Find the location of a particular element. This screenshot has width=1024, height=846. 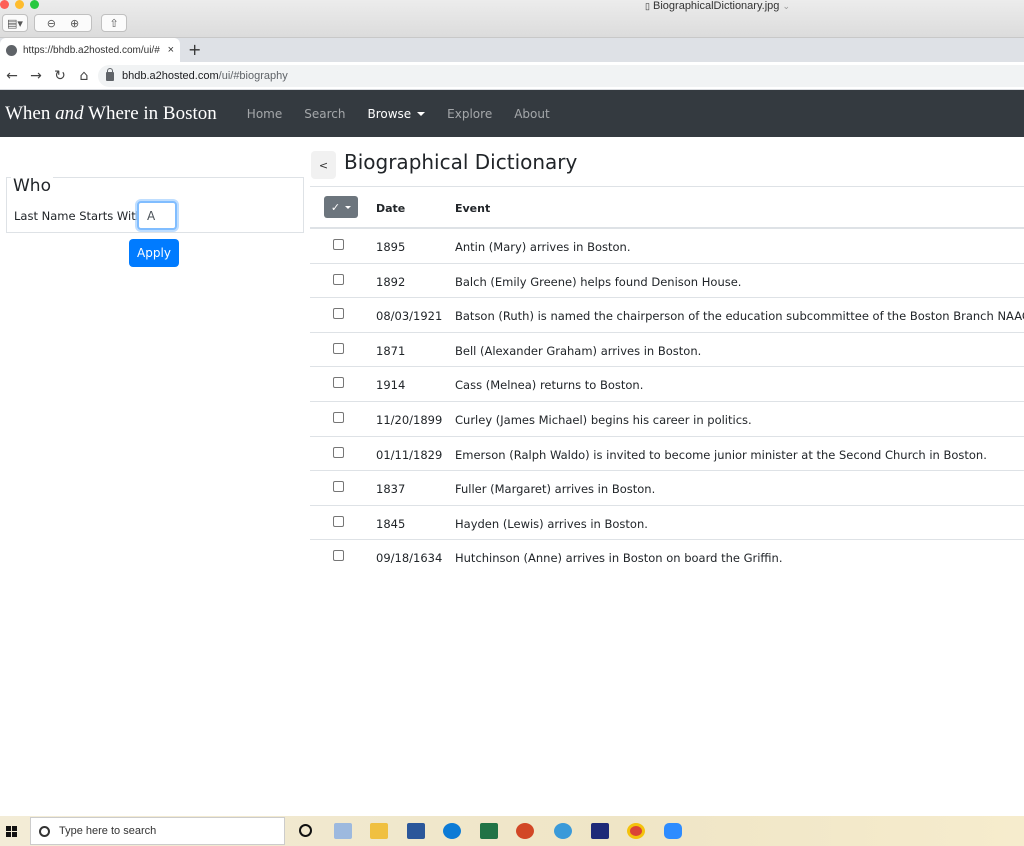

row-date: 1837 is located at coordinates (391, 489).